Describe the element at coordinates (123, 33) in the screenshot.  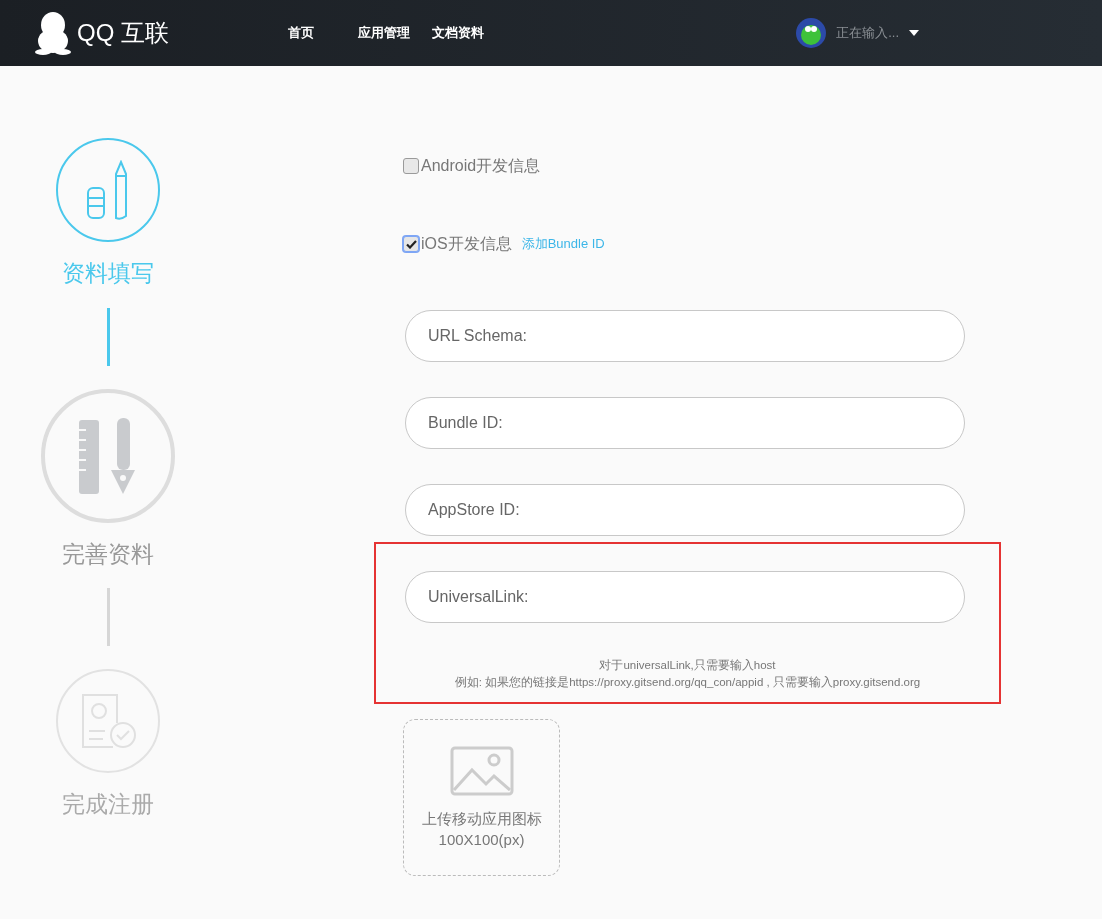
I see `logo-text: QQ 互联` at that location.